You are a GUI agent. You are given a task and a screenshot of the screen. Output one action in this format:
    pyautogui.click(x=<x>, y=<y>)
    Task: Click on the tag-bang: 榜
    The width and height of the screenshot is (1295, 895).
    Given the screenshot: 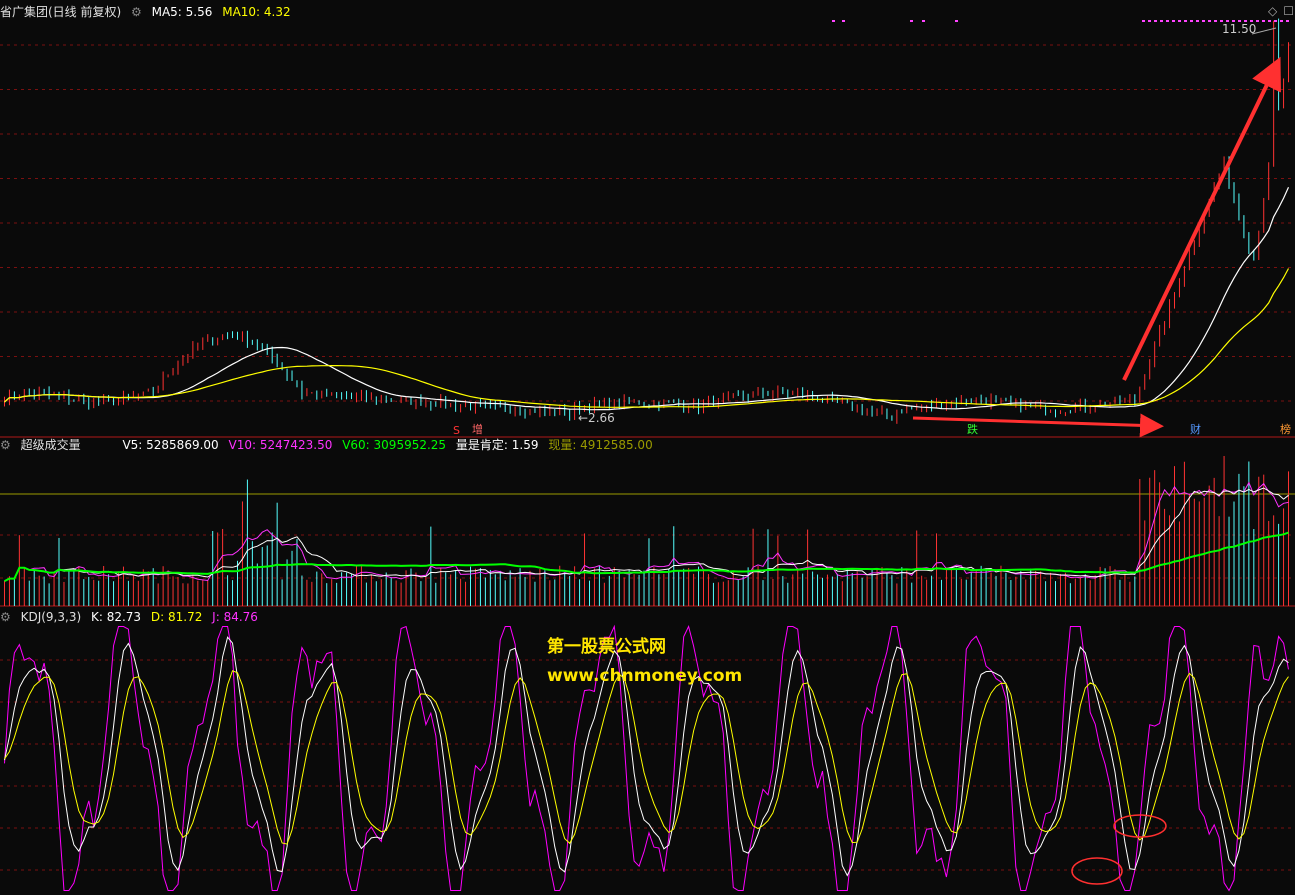 What is the action you would take?
    pyautogui.click(x=1285, y=429)
    